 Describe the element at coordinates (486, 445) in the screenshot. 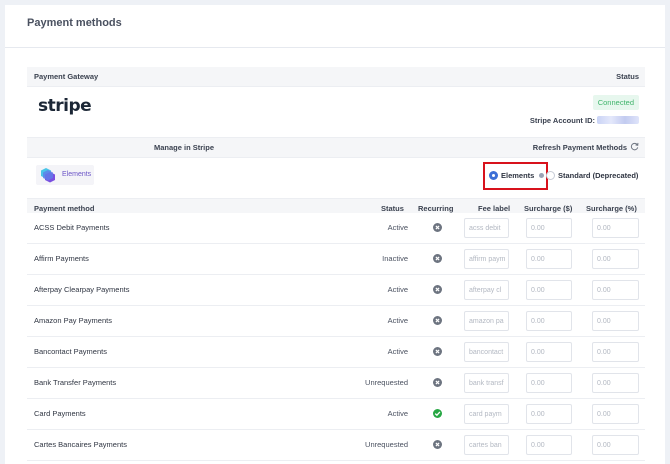

I see `fee-label-input: cartes ban` at that location.